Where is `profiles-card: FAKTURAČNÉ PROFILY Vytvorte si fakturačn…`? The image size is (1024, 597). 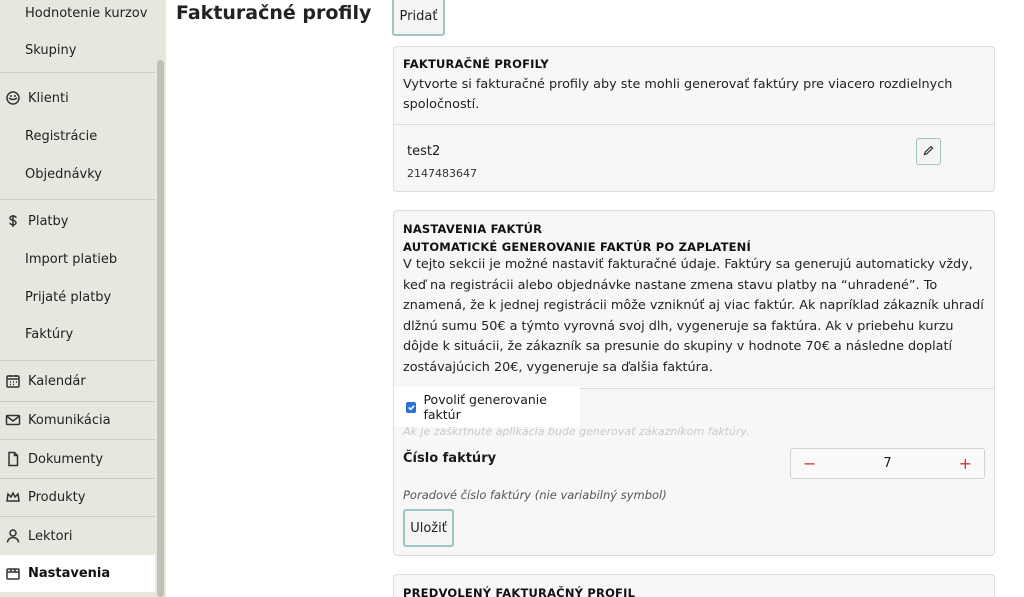 profiles-card: FAKTURAČNÉ PROFILY Vytvorte si fakturačn… is located at coordinates (694, 119).